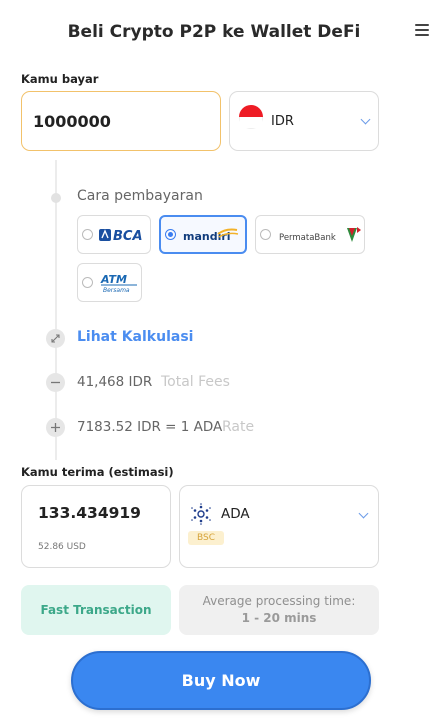 The height and width of the screenshot is (720, 443). I want to click on payment-option-bca: BCA, so click(114, 234).